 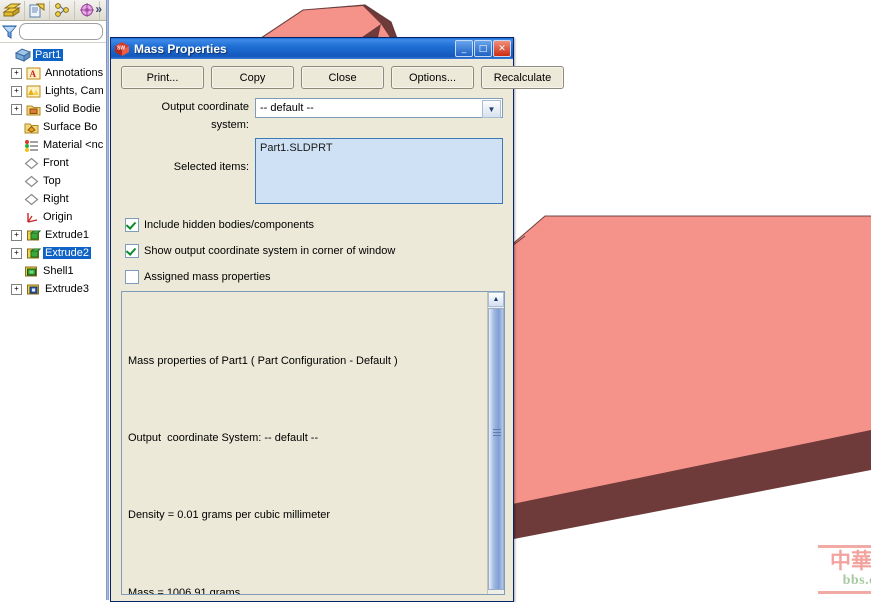 I want to click on include-hidden-bodies-row: Include hidden bodies/components, so click(x=312, y=224).